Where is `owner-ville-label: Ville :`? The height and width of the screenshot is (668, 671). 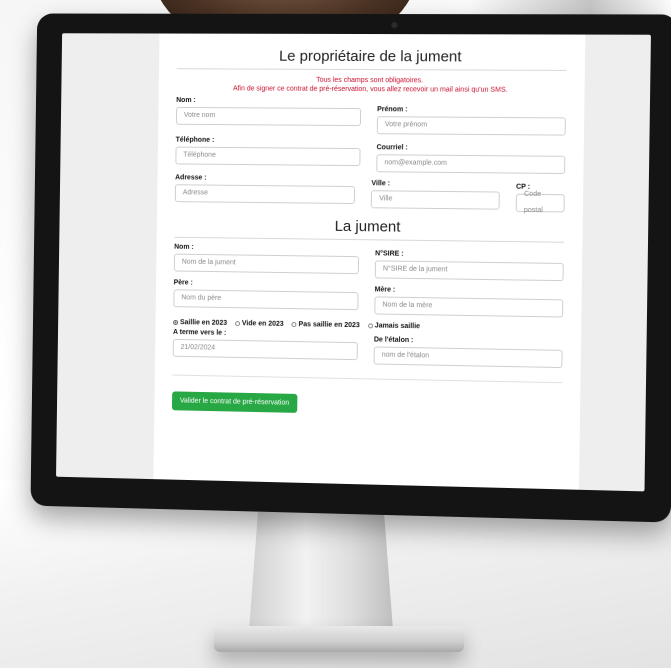
owner-ville-label: Ville : is located at coordinates (435, 184).